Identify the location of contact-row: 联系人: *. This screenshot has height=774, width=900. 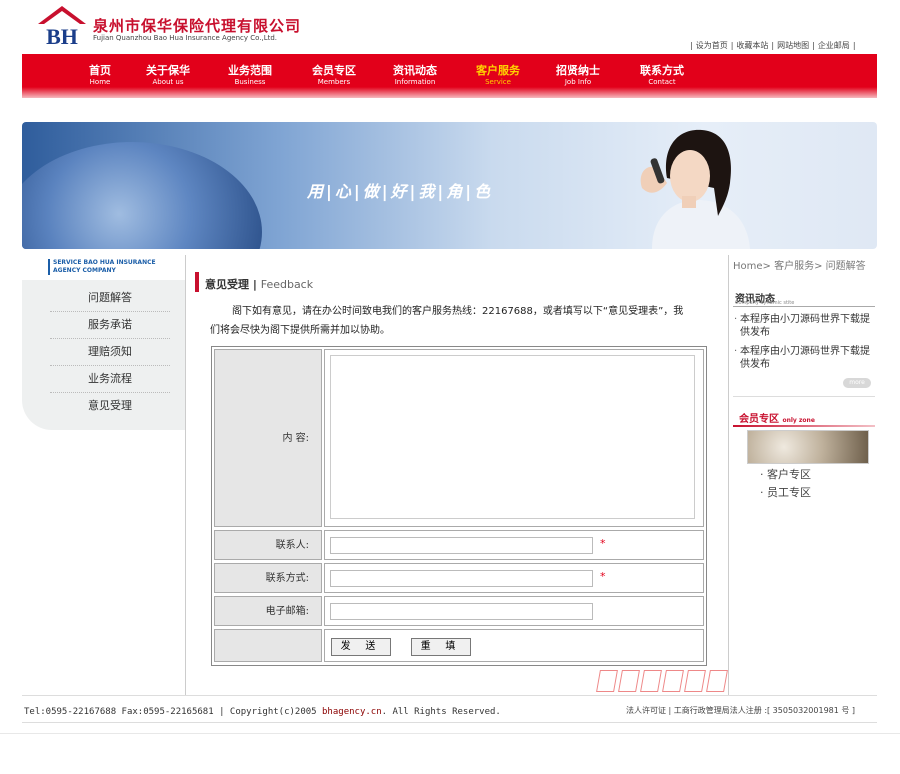
(459, 545).